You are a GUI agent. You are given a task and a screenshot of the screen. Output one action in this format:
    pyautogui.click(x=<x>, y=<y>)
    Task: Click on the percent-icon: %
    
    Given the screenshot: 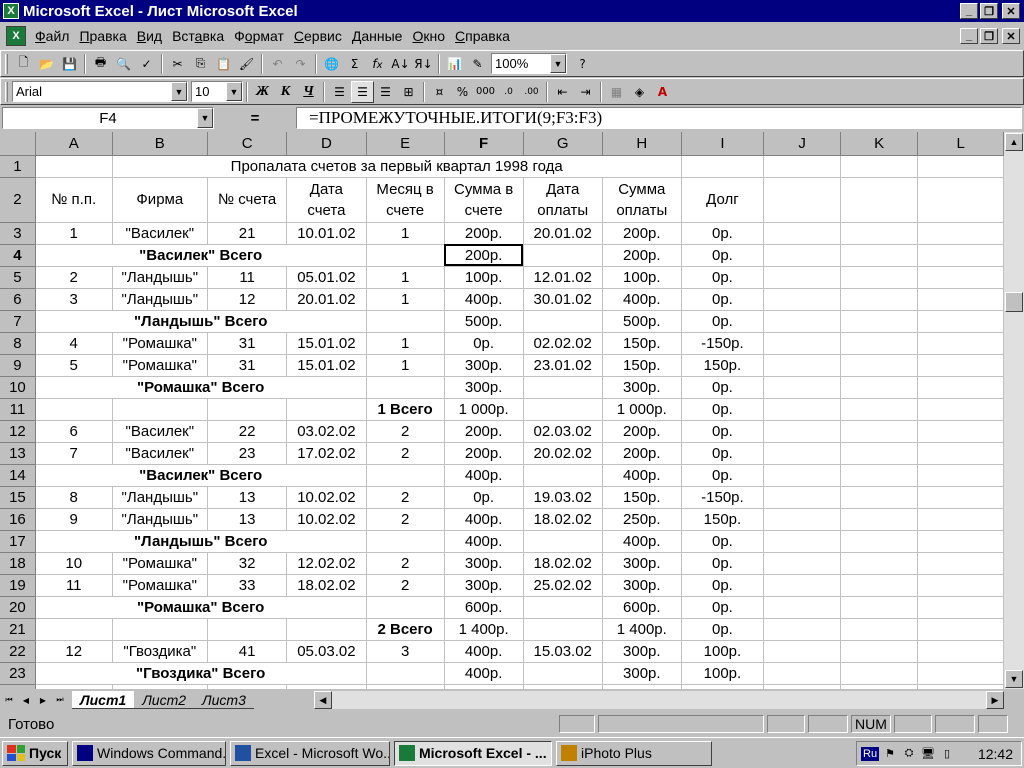 What is the action you would take?
    pyautogui.click(x=462, y=92)
    